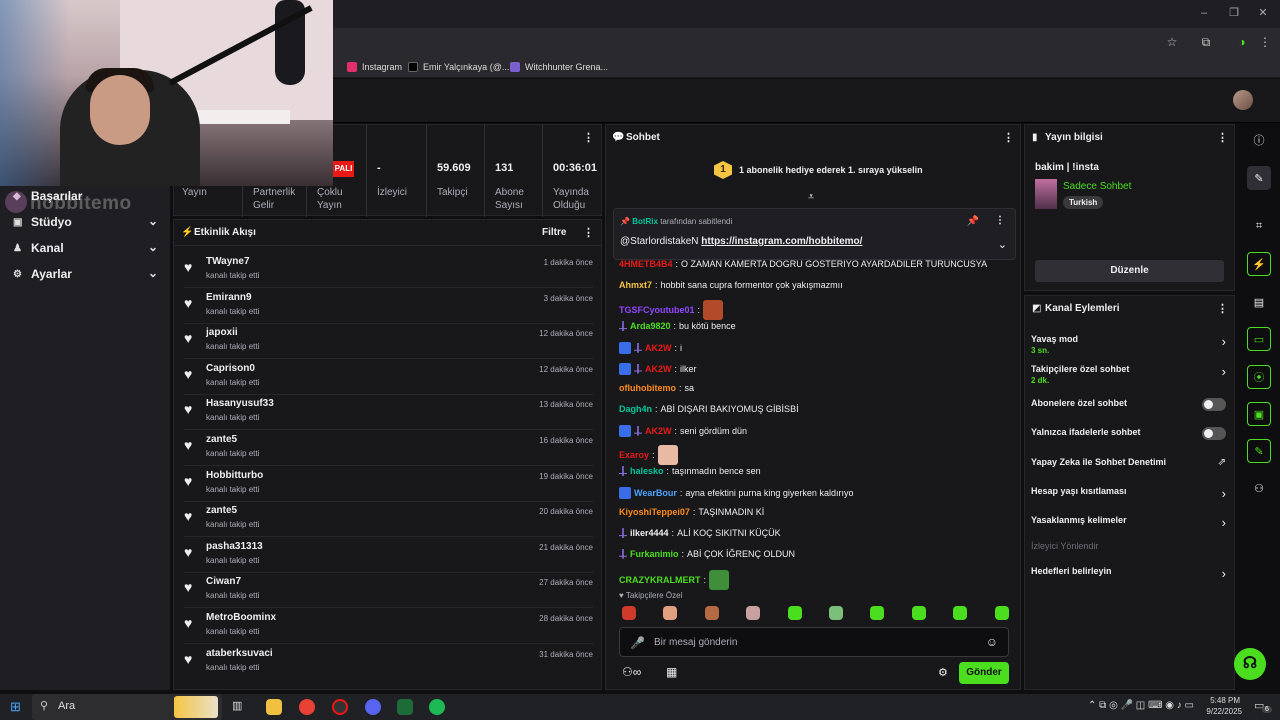 The height and width of the screenshot is (720, 1280). I want to click on info-icon: ⓘ, so click(1259, 140).